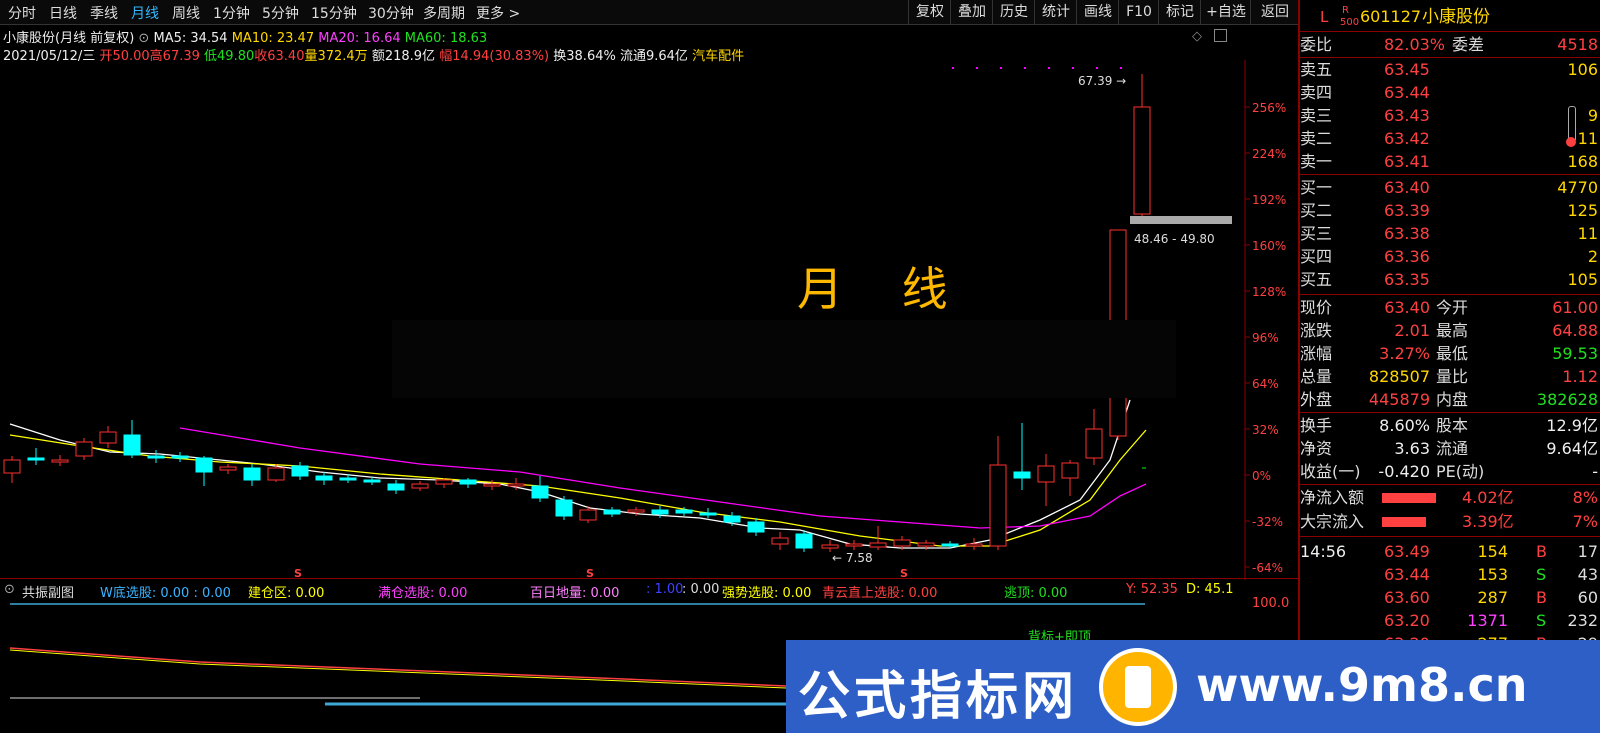  What do you see at coordinates (1488, 497) in the screenshot?
I see `flow-value: 4.02亿` at bounding box center [1488, 497].